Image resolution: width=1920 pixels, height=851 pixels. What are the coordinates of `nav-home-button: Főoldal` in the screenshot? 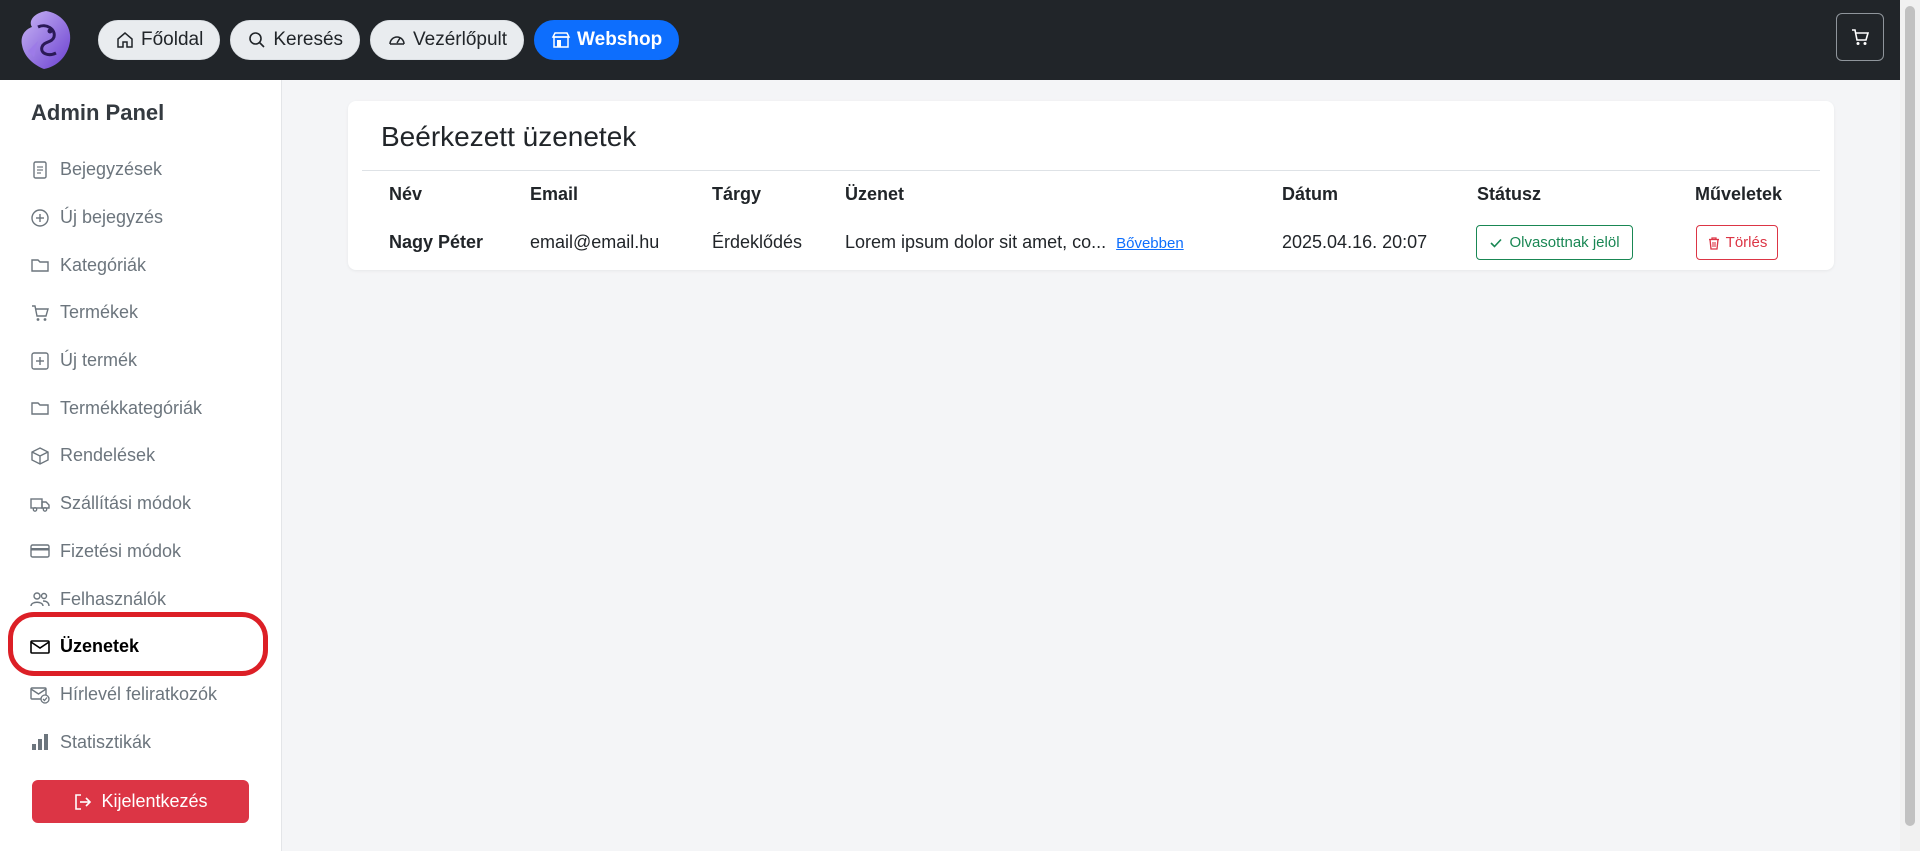 It's located at (159, 40).